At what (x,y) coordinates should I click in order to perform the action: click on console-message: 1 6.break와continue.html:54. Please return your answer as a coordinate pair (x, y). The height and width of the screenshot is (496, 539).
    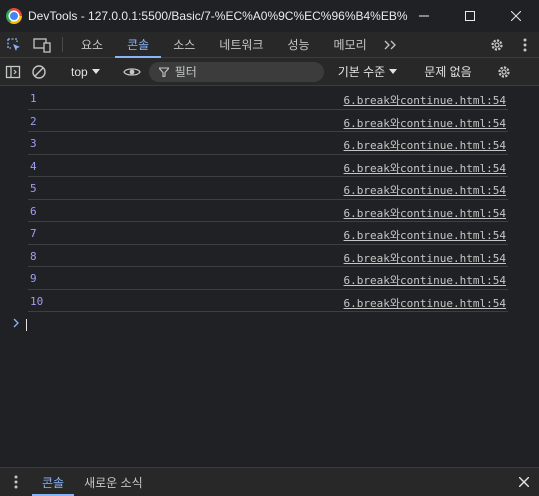
    Looking at the image, I should click on (268, 98).